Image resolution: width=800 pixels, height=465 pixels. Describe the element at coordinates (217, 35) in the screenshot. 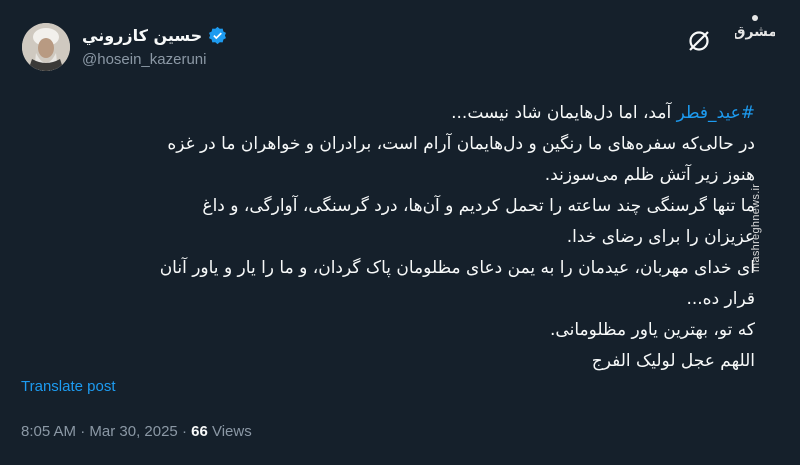

I see `verified-badge-icon` at that location.